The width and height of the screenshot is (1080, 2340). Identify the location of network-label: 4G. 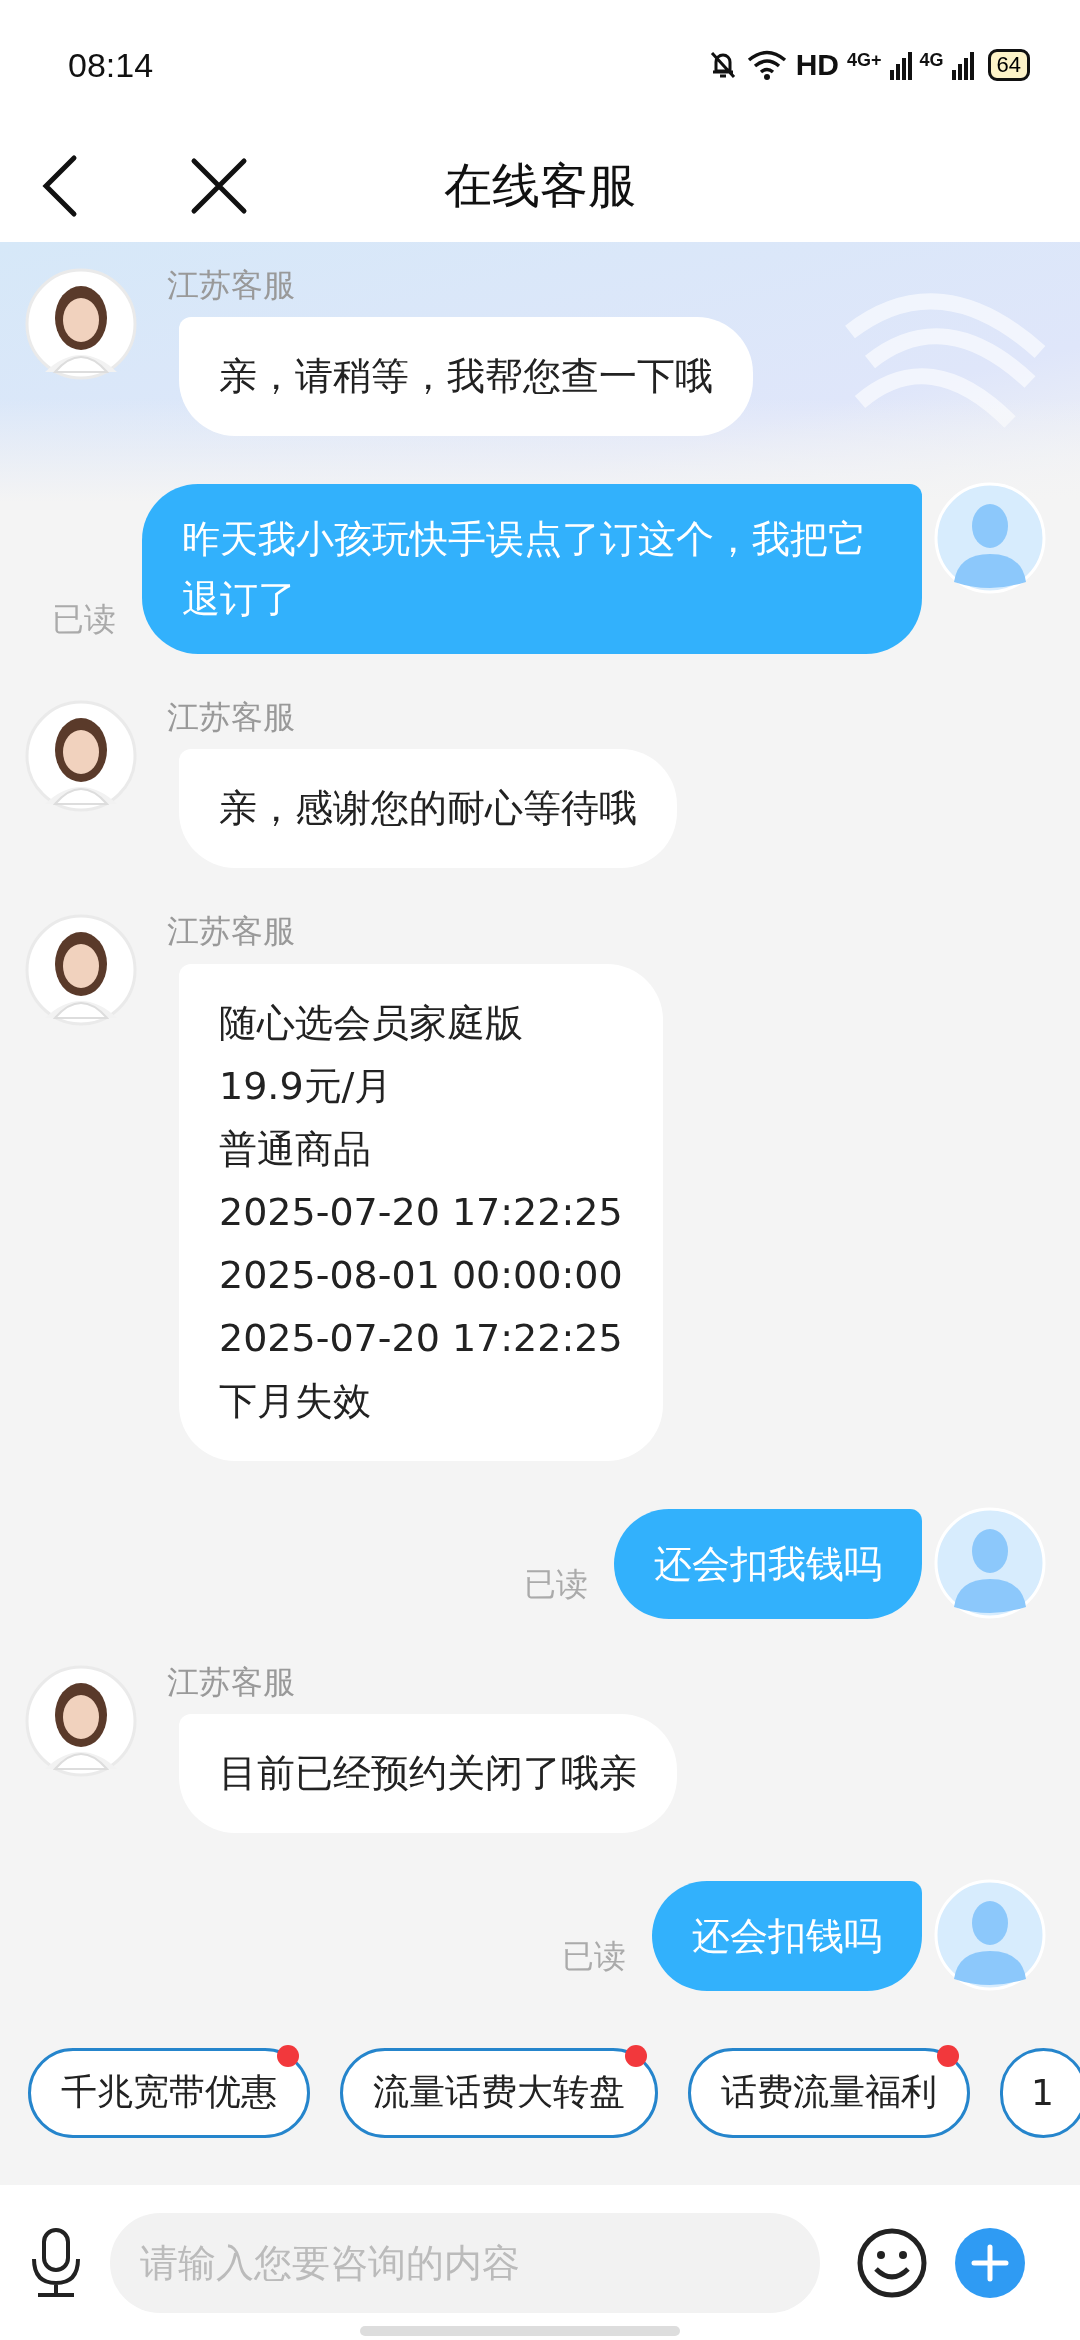
(931, 60).